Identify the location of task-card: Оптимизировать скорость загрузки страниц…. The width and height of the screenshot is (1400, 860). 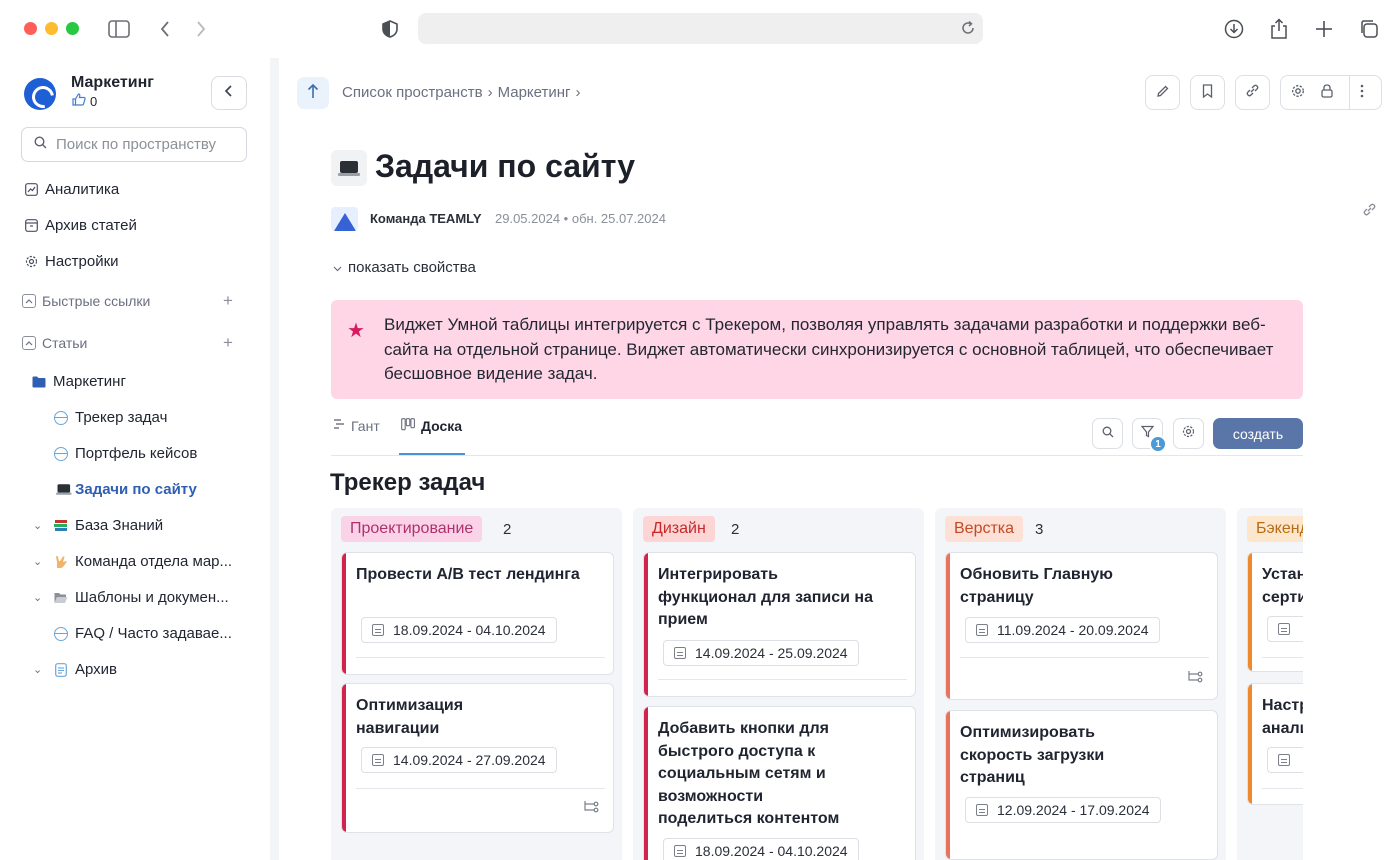
(1081, 785).